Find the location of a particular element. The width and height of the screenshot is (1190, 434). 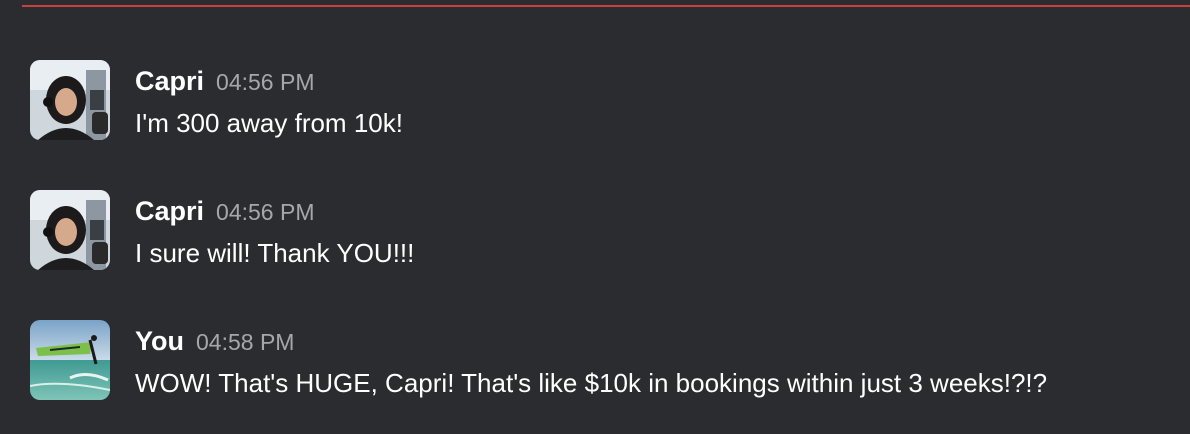

windsurf-photo-icon is located at coordinates (70, 360).